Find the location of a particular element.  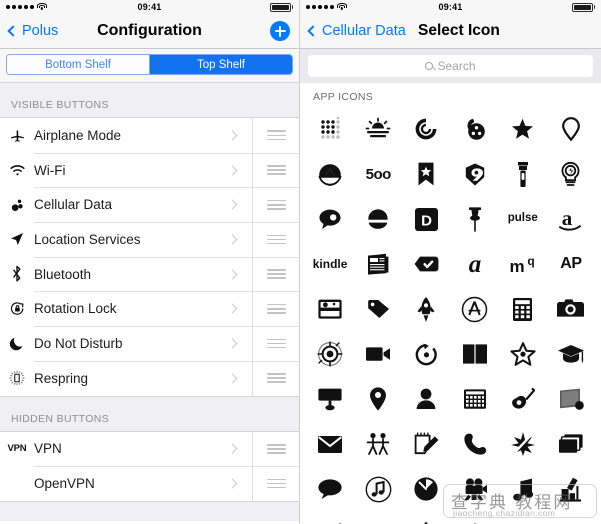

bluetooth-icon is located at coordinates (17, 274).